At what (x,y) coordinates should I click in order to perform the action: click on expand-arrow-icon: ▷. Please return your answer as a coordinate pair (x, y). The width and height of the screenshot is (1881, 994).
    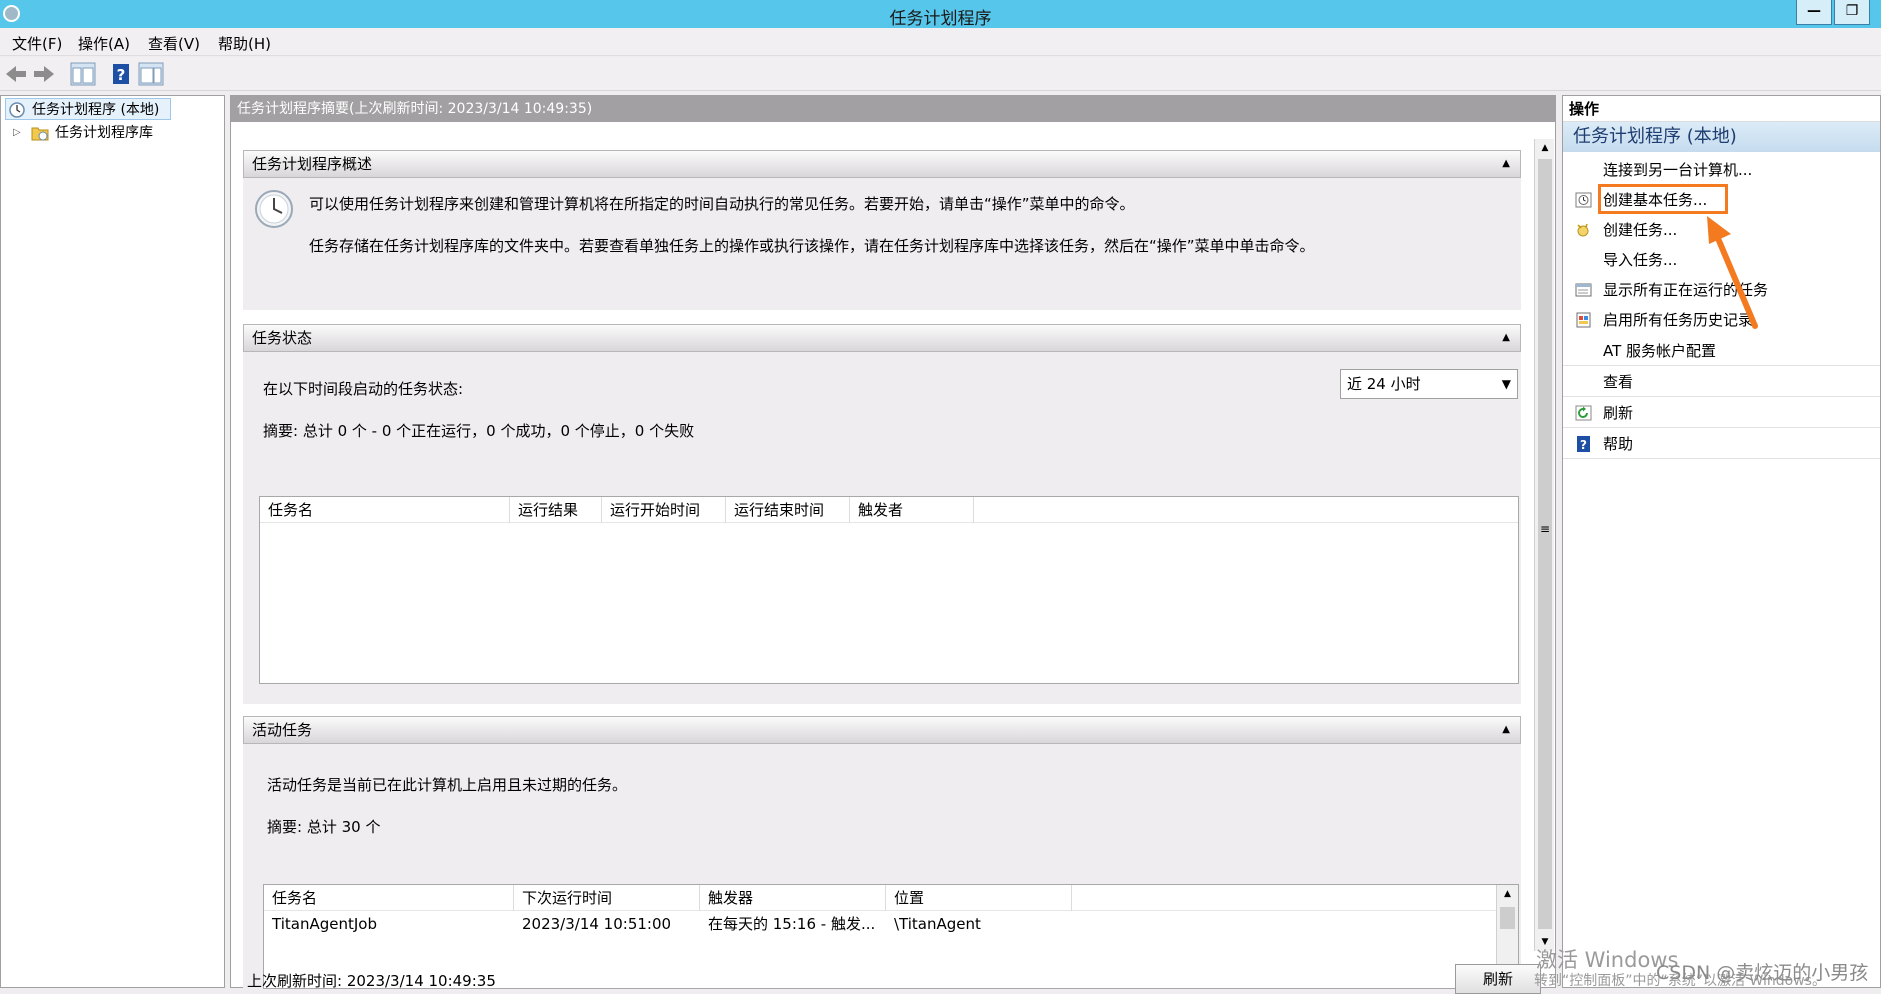
    Looking at the image, I should click on (17, 133).